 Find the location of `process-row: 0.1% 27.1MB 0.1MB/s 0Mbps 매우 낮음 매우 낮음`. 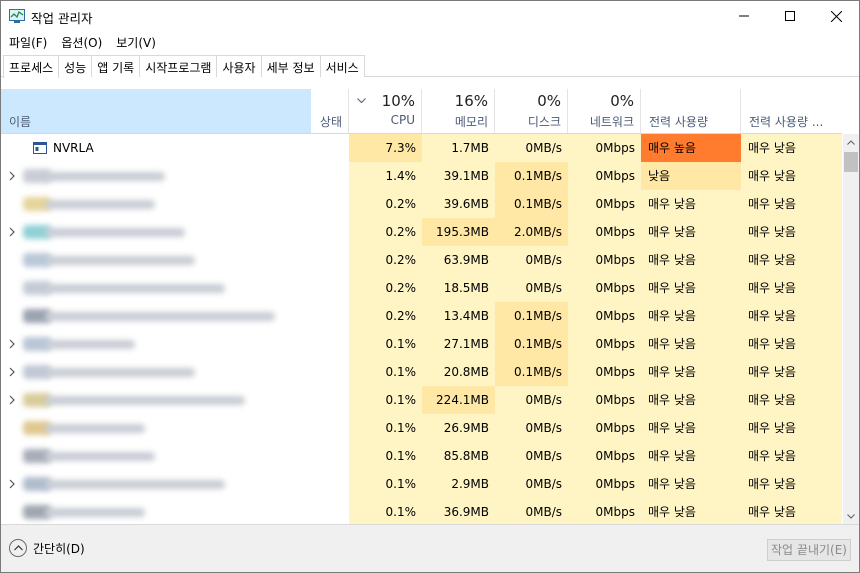

process-row: 0.1% 27.1MB 0.1MB/s 0Mbps 매우 낮음 매우 낮음 is located at coordinates (421, 344).